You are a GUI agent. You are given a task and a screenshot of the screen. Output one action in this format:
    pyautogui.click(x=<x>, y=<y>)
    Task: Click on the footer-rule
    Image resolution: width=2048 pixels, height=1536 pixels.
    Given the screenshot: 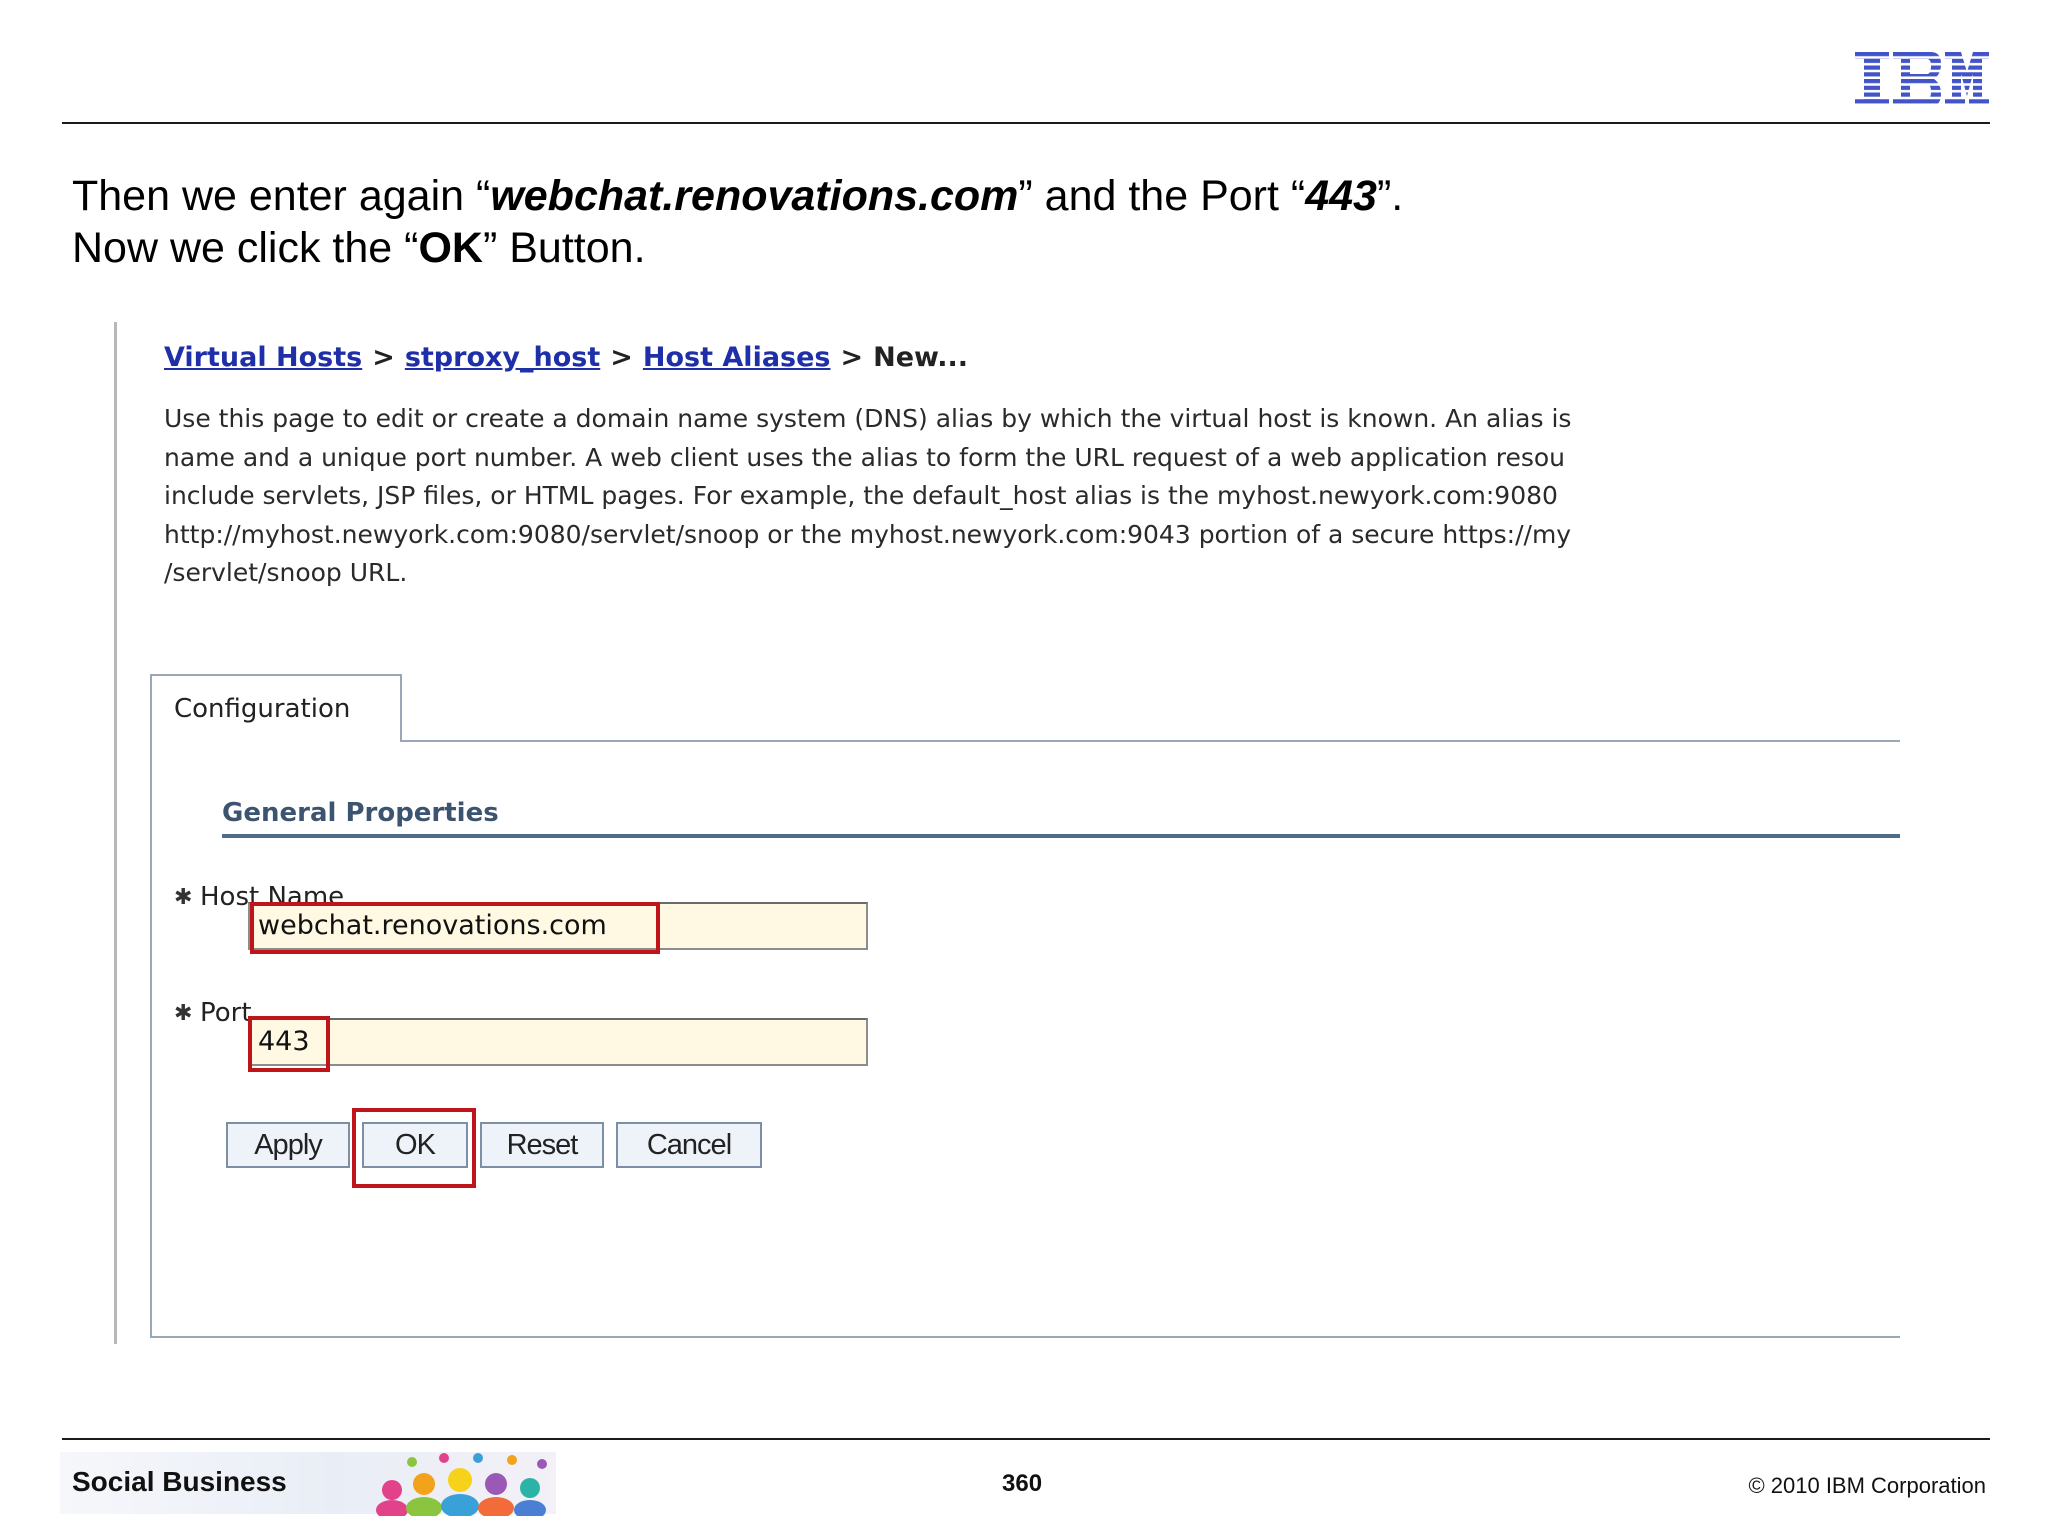 What is the action you would take?
    pyautogui.click(x=1026, y=1439)
    